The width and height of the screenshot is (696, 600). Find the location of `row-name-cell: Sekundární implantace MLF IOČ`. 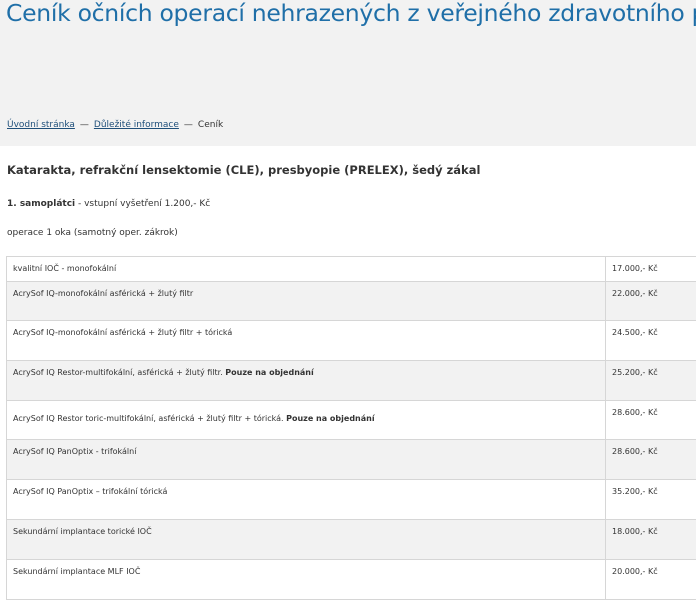

row-name-cell: Sekundární implantace MLF IOČ is located at coordinates (306, 580).